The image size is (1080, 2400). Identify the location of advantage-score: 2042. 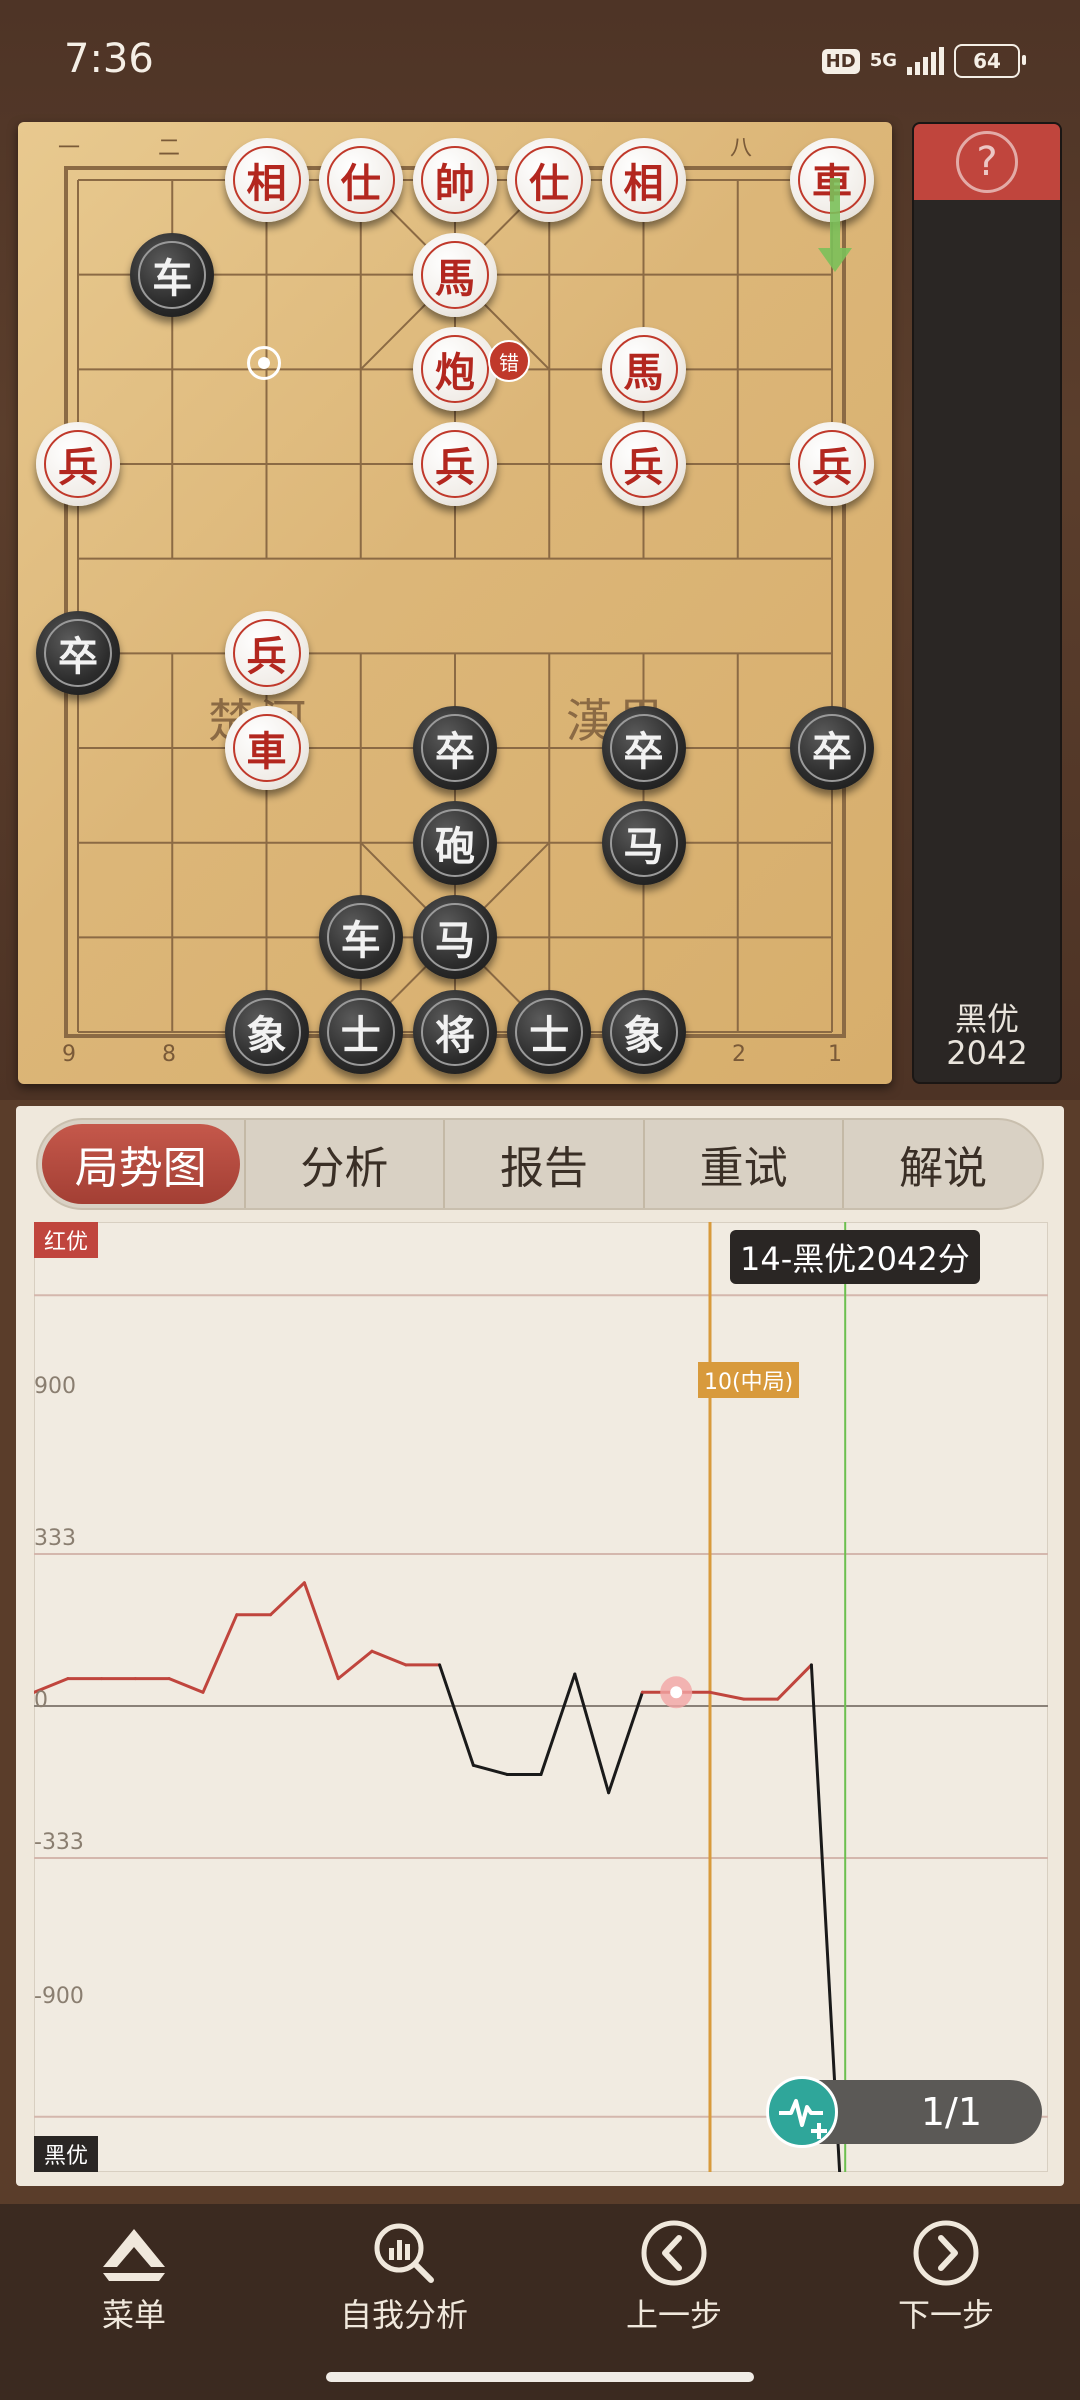
(987, 1053).